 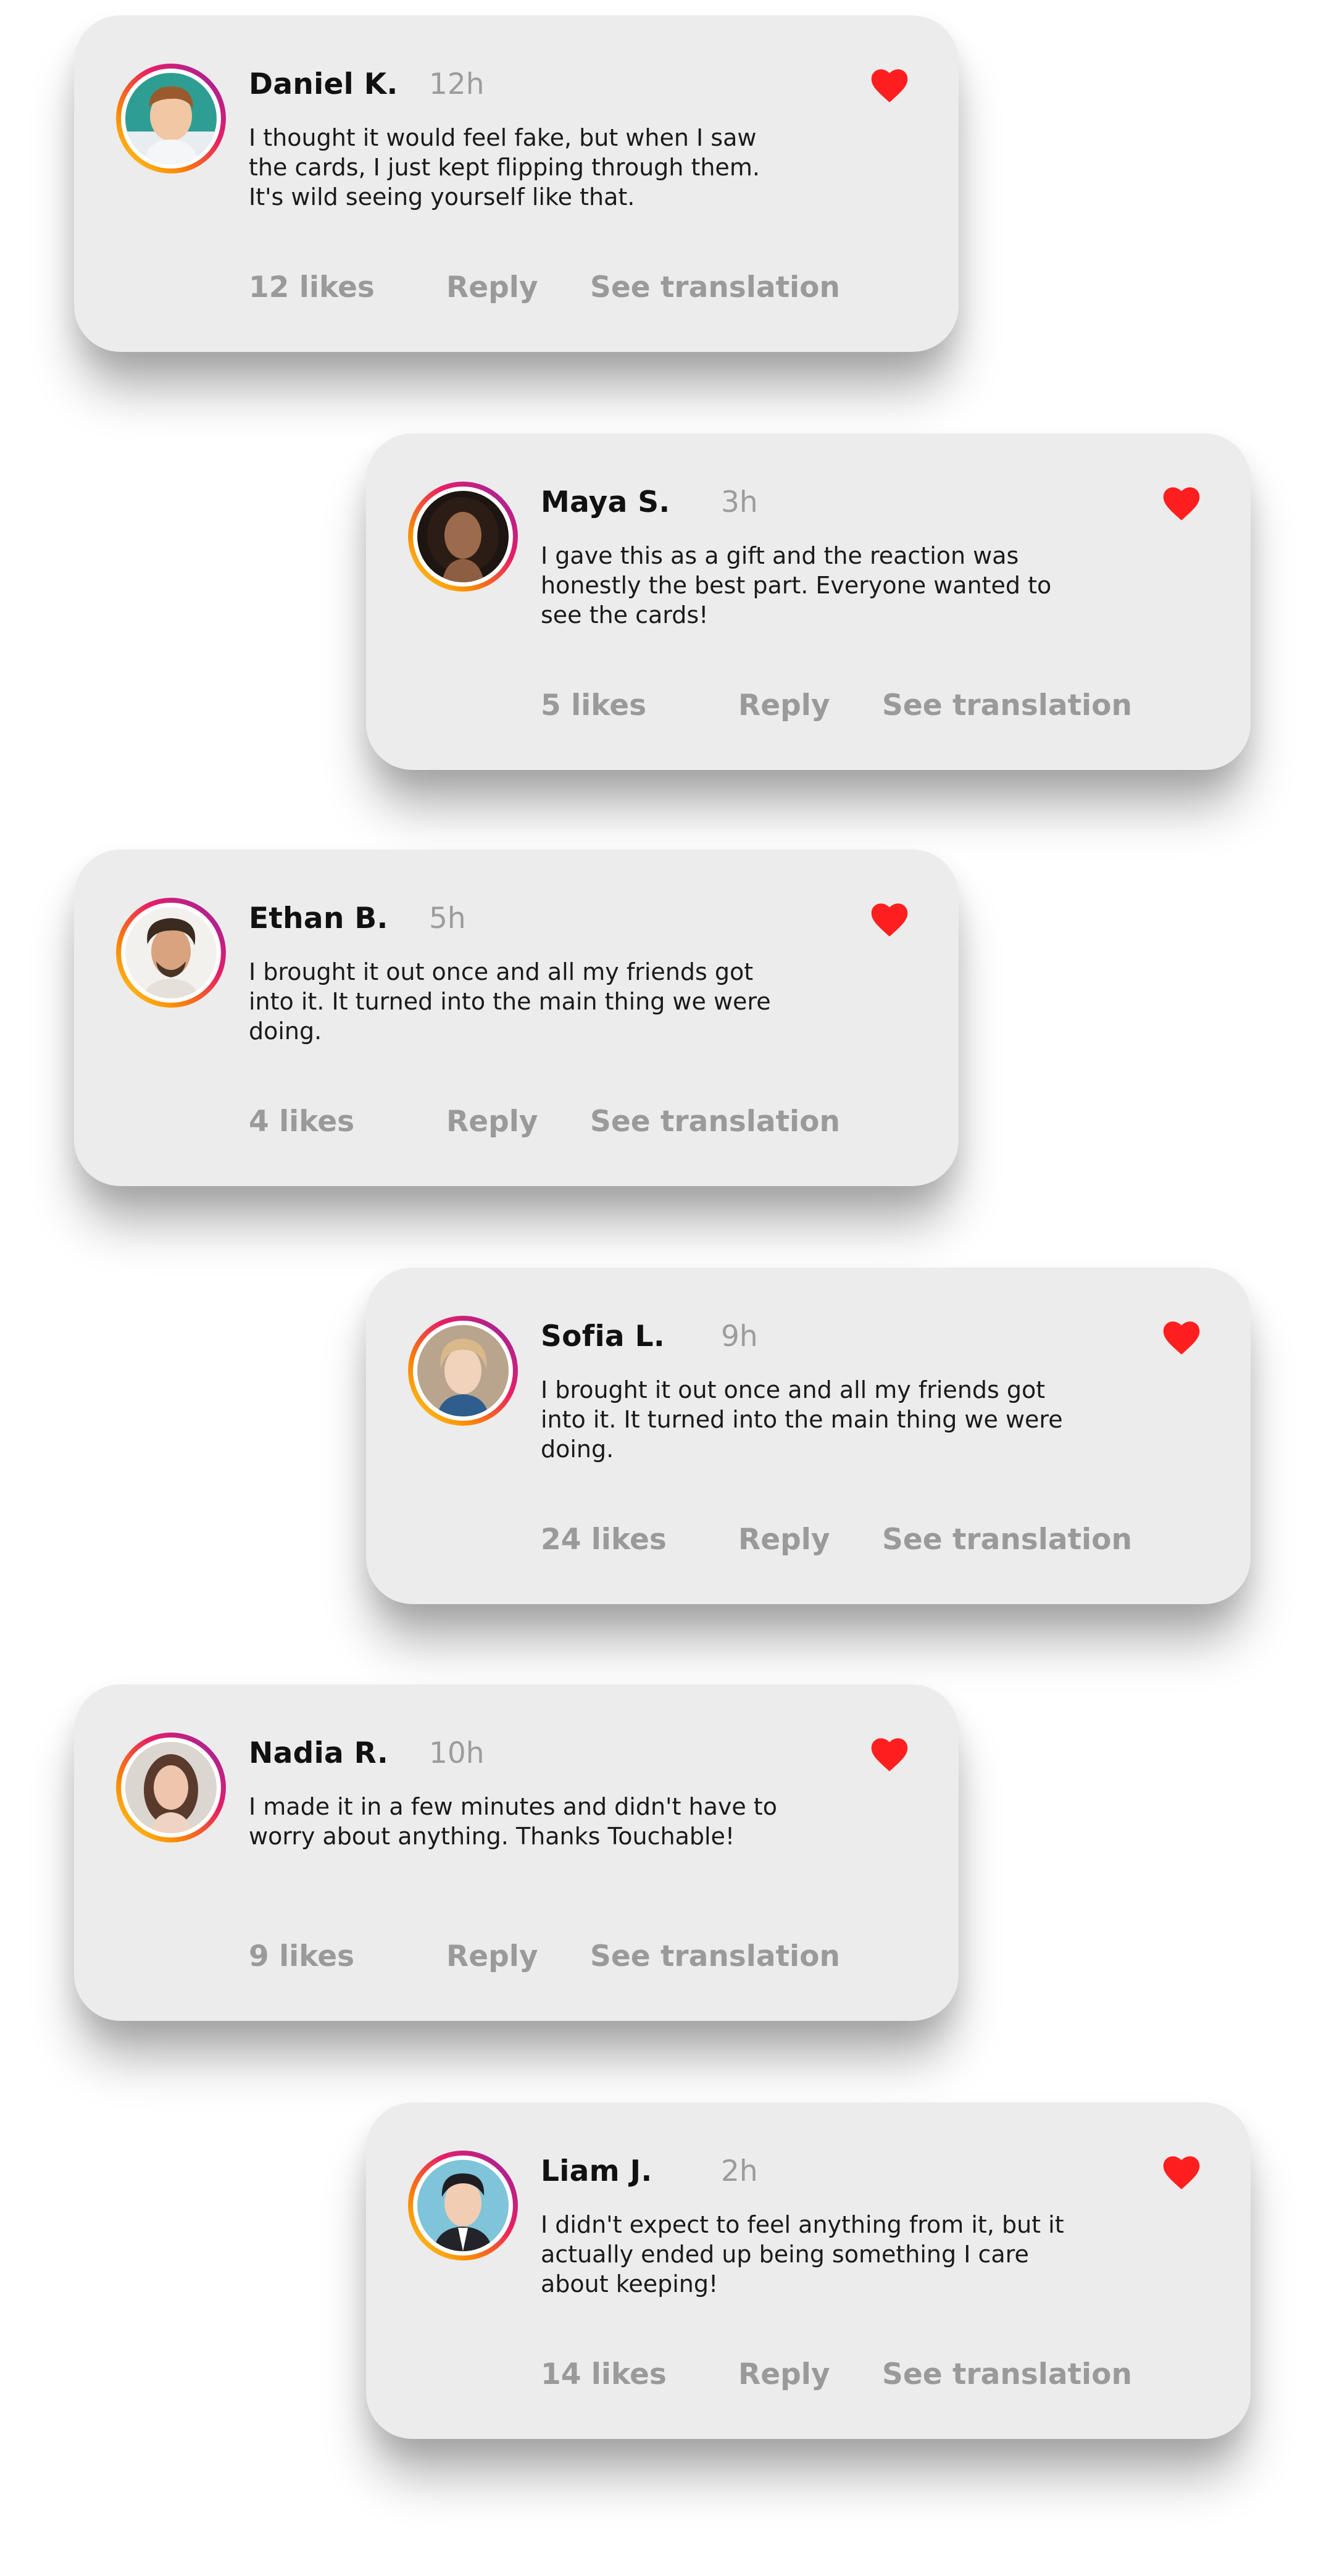 I want to click on comment-actions: 14 likes Reply See translation, so click(x=865, y=2375).